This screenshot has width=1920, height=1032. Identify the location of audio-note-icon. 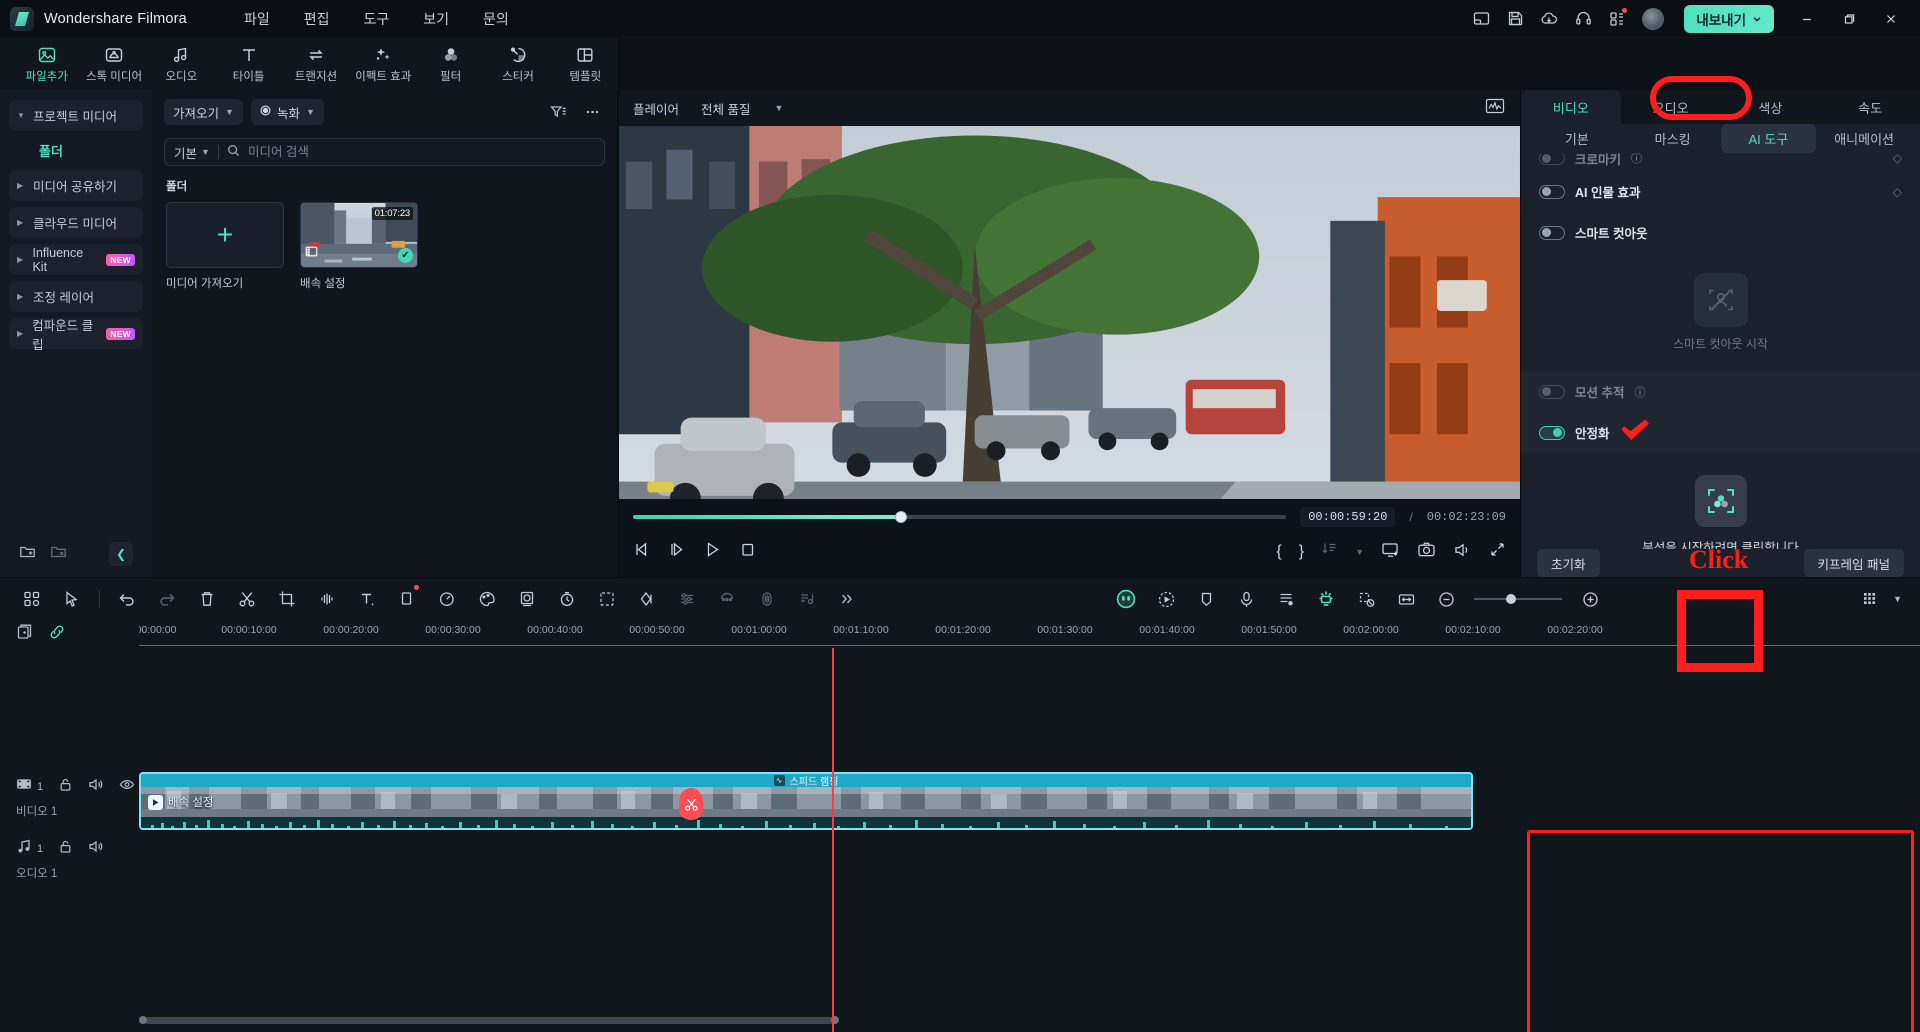
(807, 599).